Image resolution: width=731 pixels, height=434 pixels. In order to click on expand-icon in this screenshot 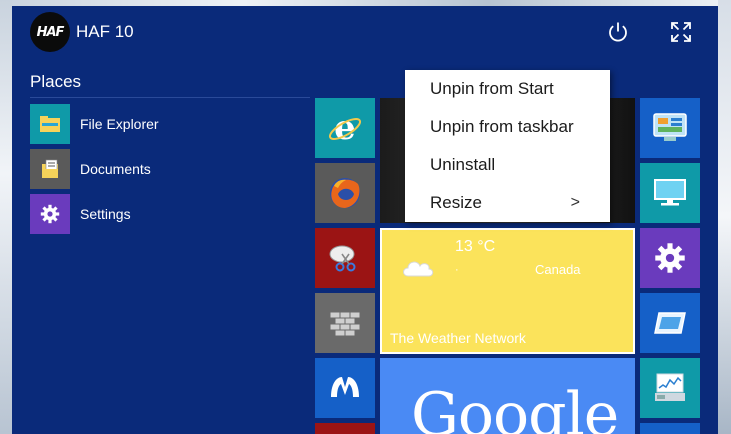, I will do `click(681, 32)`.